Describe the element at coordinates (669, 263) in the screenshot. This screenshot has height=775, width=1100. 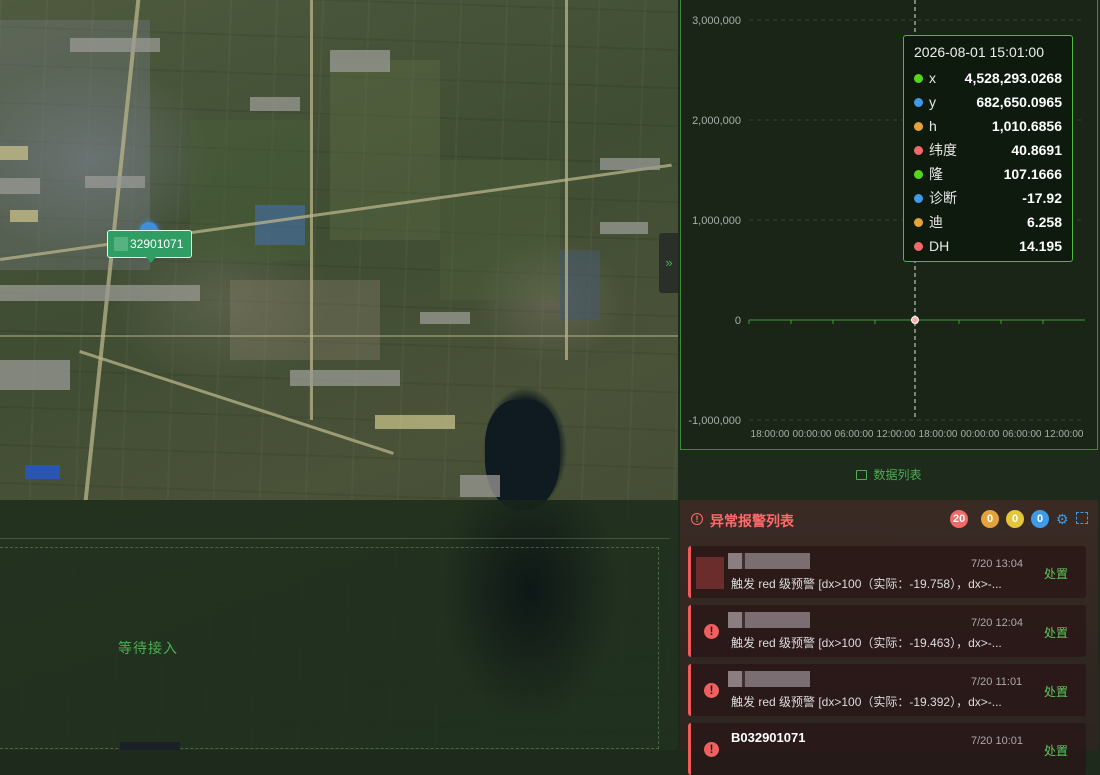
I see `double-chevron-right-icon: »` at that location.